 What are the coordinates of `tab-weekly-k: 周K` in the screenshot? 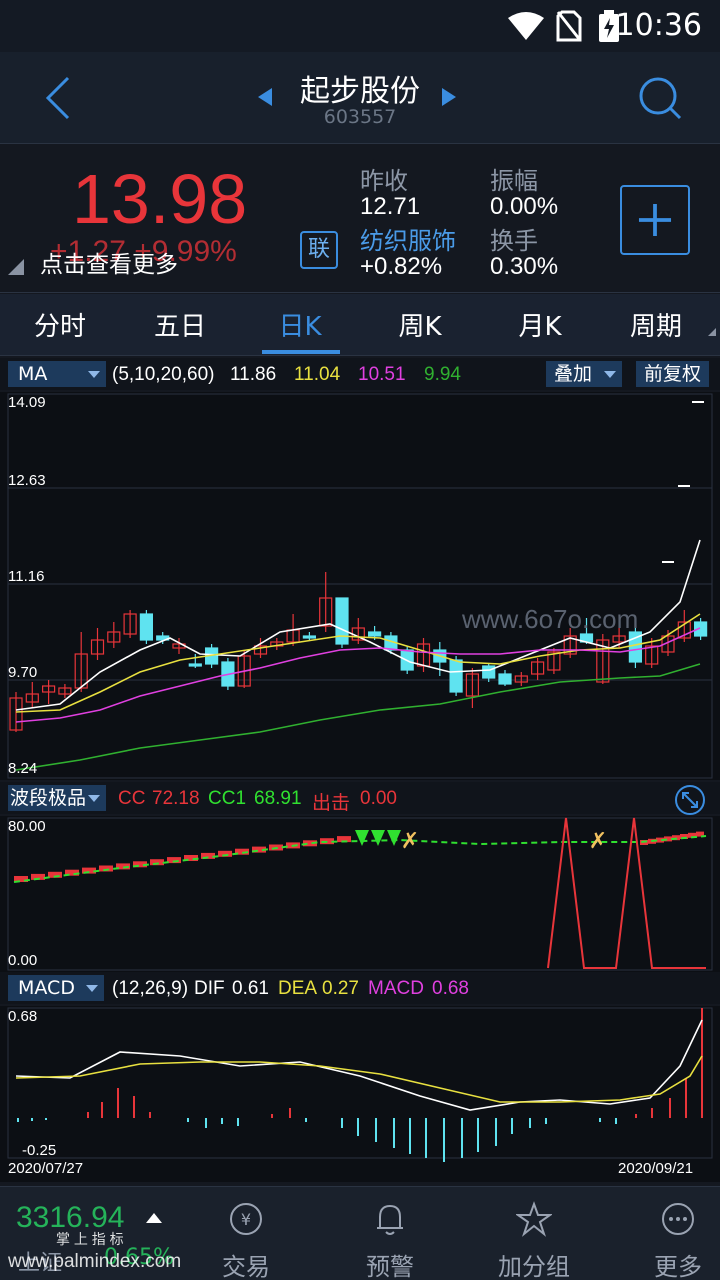 It's located at (420, 324).